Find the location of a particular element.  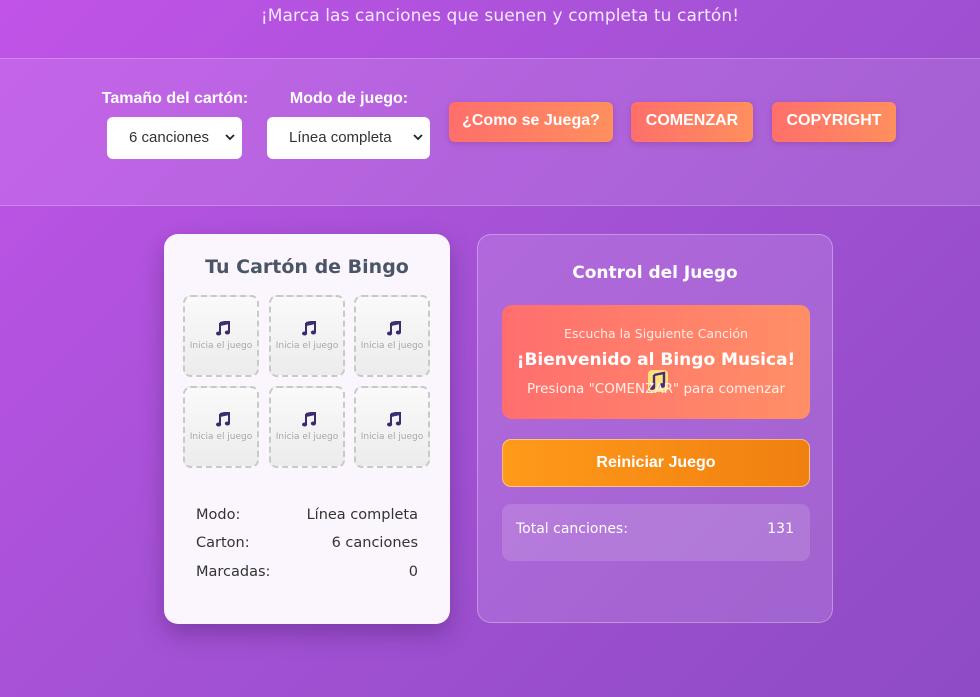

game-mode-select: Línea completa is located at coordinates (348, 138).